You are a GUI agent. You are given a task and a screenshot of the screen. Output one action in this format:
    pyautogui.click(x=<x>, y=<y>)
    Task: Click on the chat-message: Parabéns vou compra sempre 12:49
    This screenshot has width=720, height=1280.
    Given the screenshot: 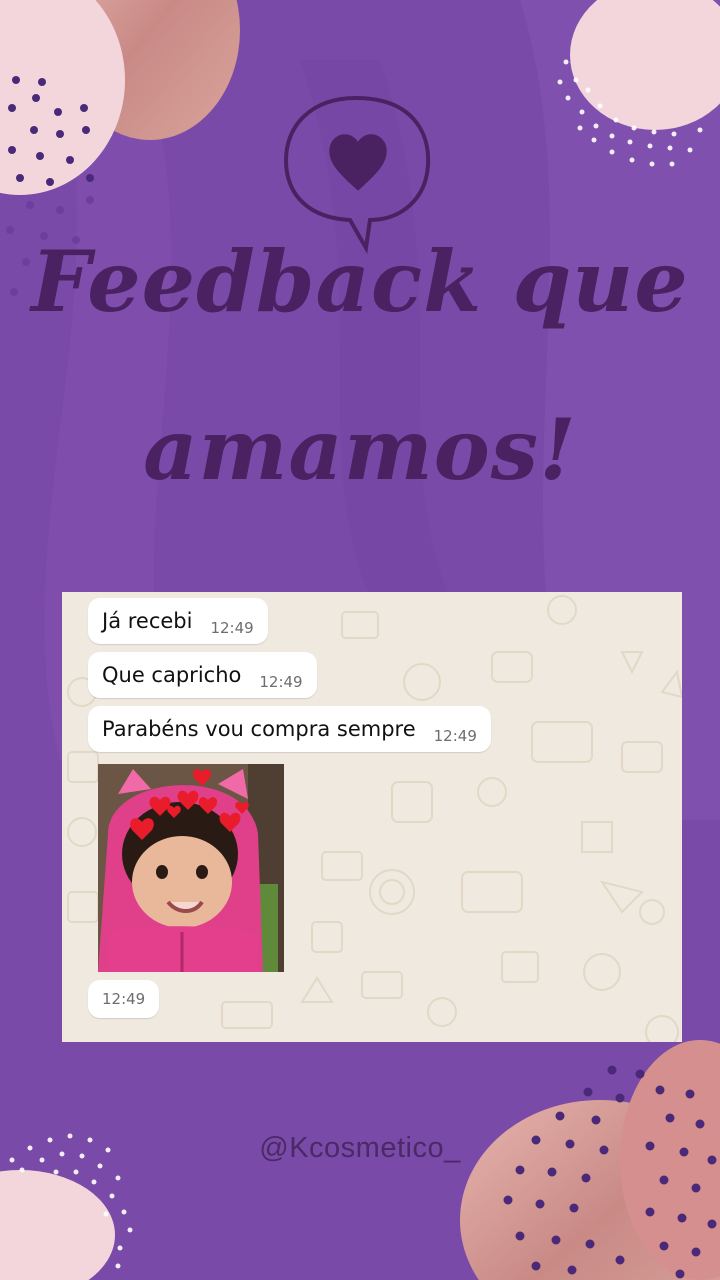 What is the action you would take?
    pyautogui.click(x=289, y=729)
    